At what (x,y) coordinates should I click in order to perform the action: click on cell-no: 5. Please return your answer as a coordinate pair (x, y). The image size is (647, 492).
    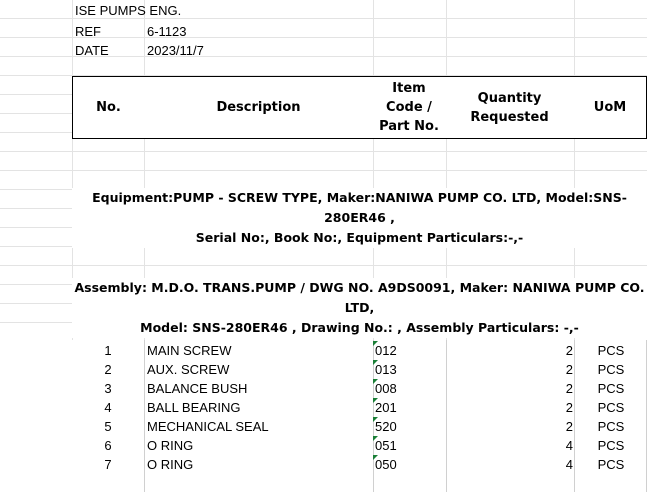
    Looking at the image, I should click on (108, 426).